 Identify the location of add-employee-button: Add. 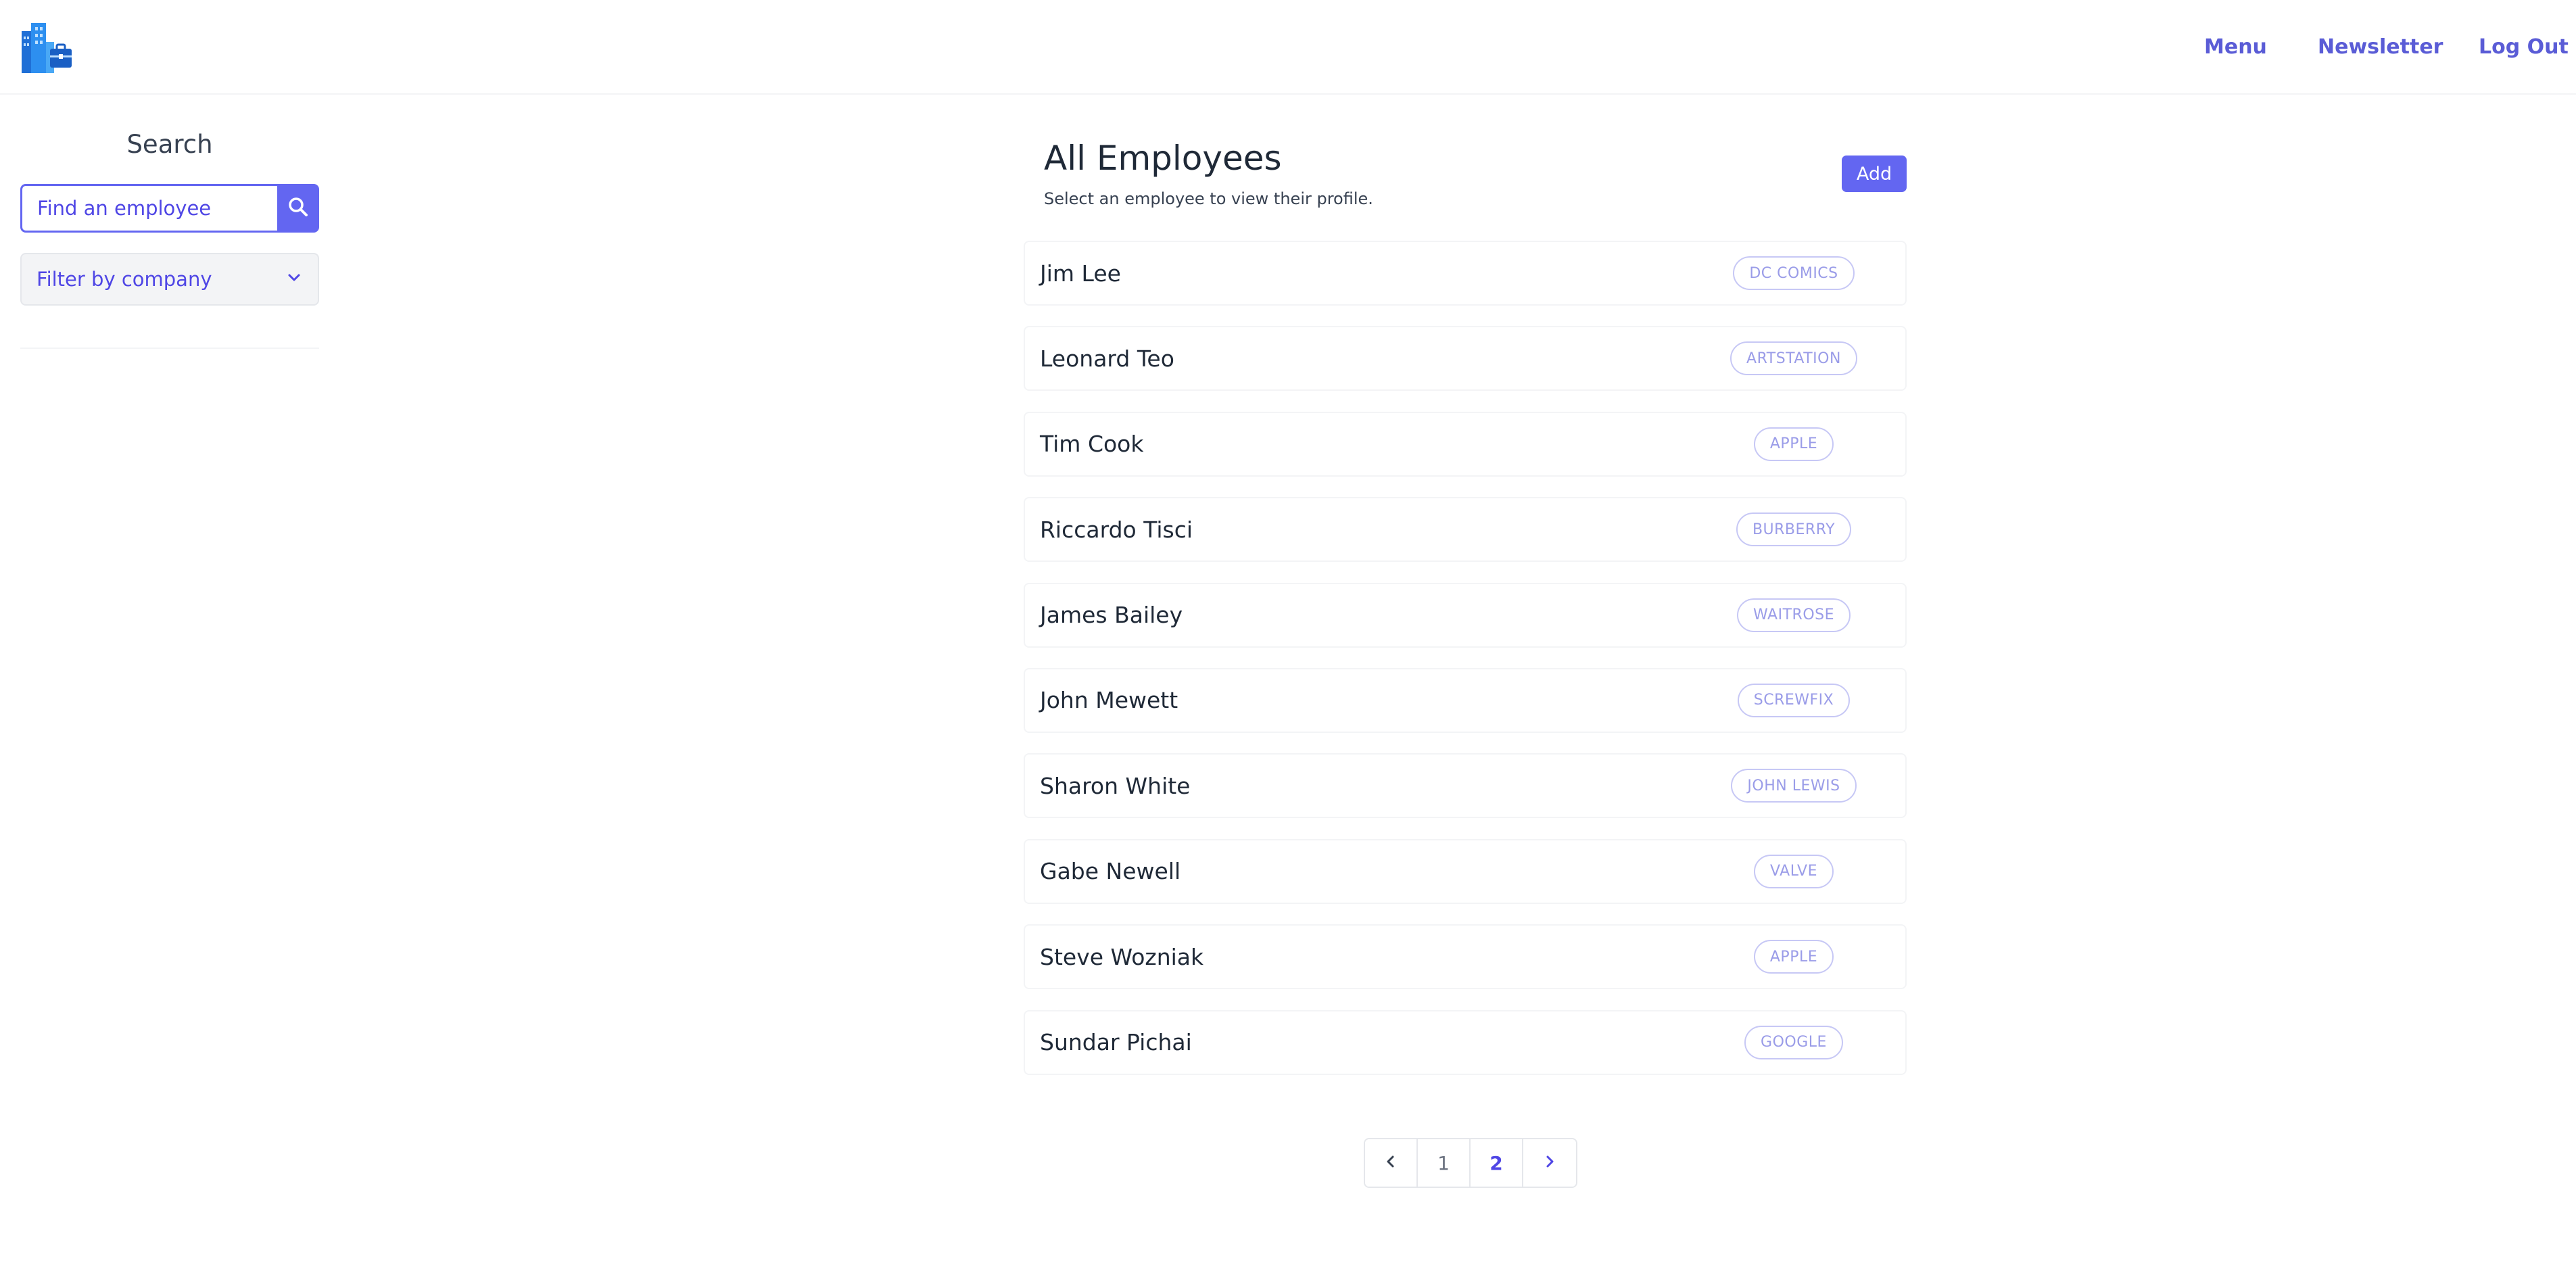
(1874, 174).